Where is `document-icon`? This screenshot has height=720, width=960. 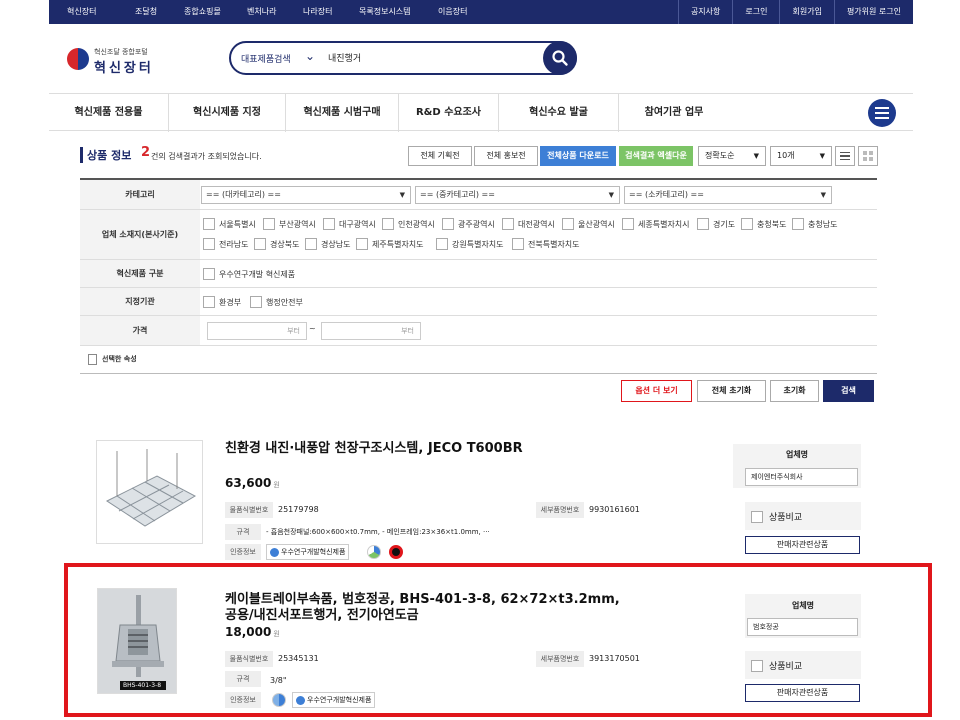
document-icon is located at coordinates (92, 359).